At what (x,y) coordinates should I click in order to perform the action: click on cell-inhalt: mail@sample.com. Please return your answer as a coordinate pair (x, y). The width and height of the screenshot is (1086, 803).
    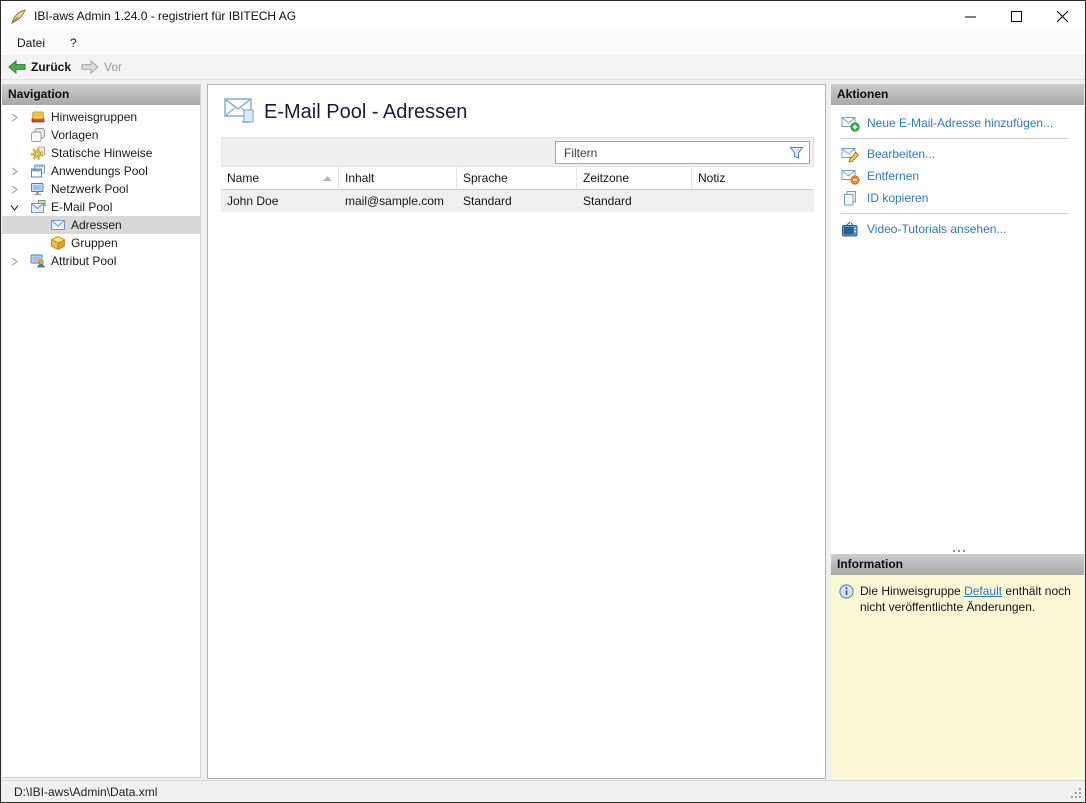
    Looking at the image, I should click on (394, 201).